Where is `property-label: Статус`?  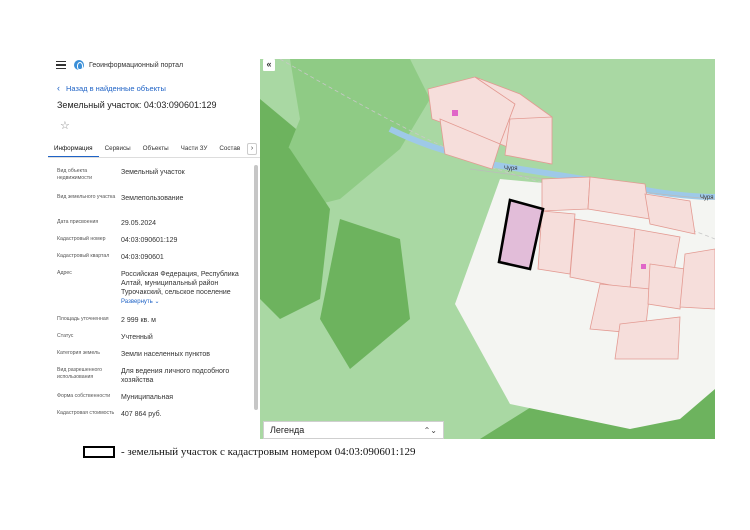 property-label: Статус is located at coordinates (65, 336).